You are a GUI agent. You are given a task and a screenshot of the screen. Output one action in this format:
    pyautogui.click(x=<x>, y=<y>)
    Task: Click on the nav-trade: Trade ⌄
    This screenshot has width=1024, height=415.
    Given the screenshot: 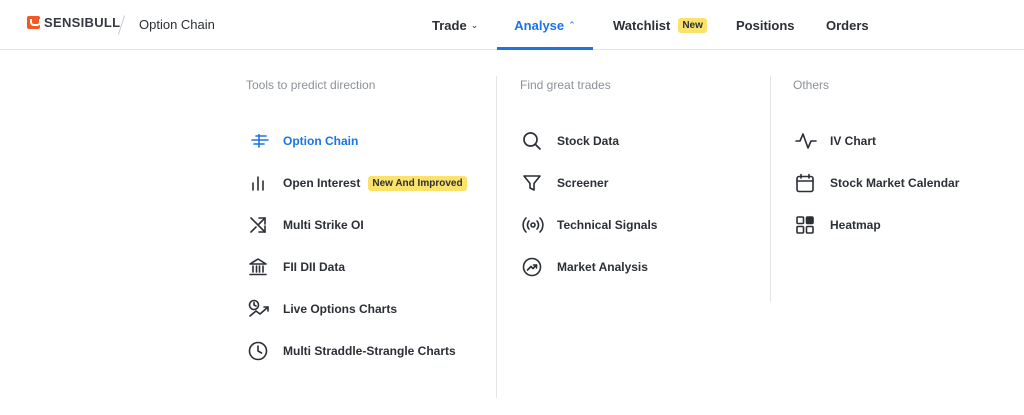 What is the action you would take?
    pyautogui.click(x=455, y=25)
    